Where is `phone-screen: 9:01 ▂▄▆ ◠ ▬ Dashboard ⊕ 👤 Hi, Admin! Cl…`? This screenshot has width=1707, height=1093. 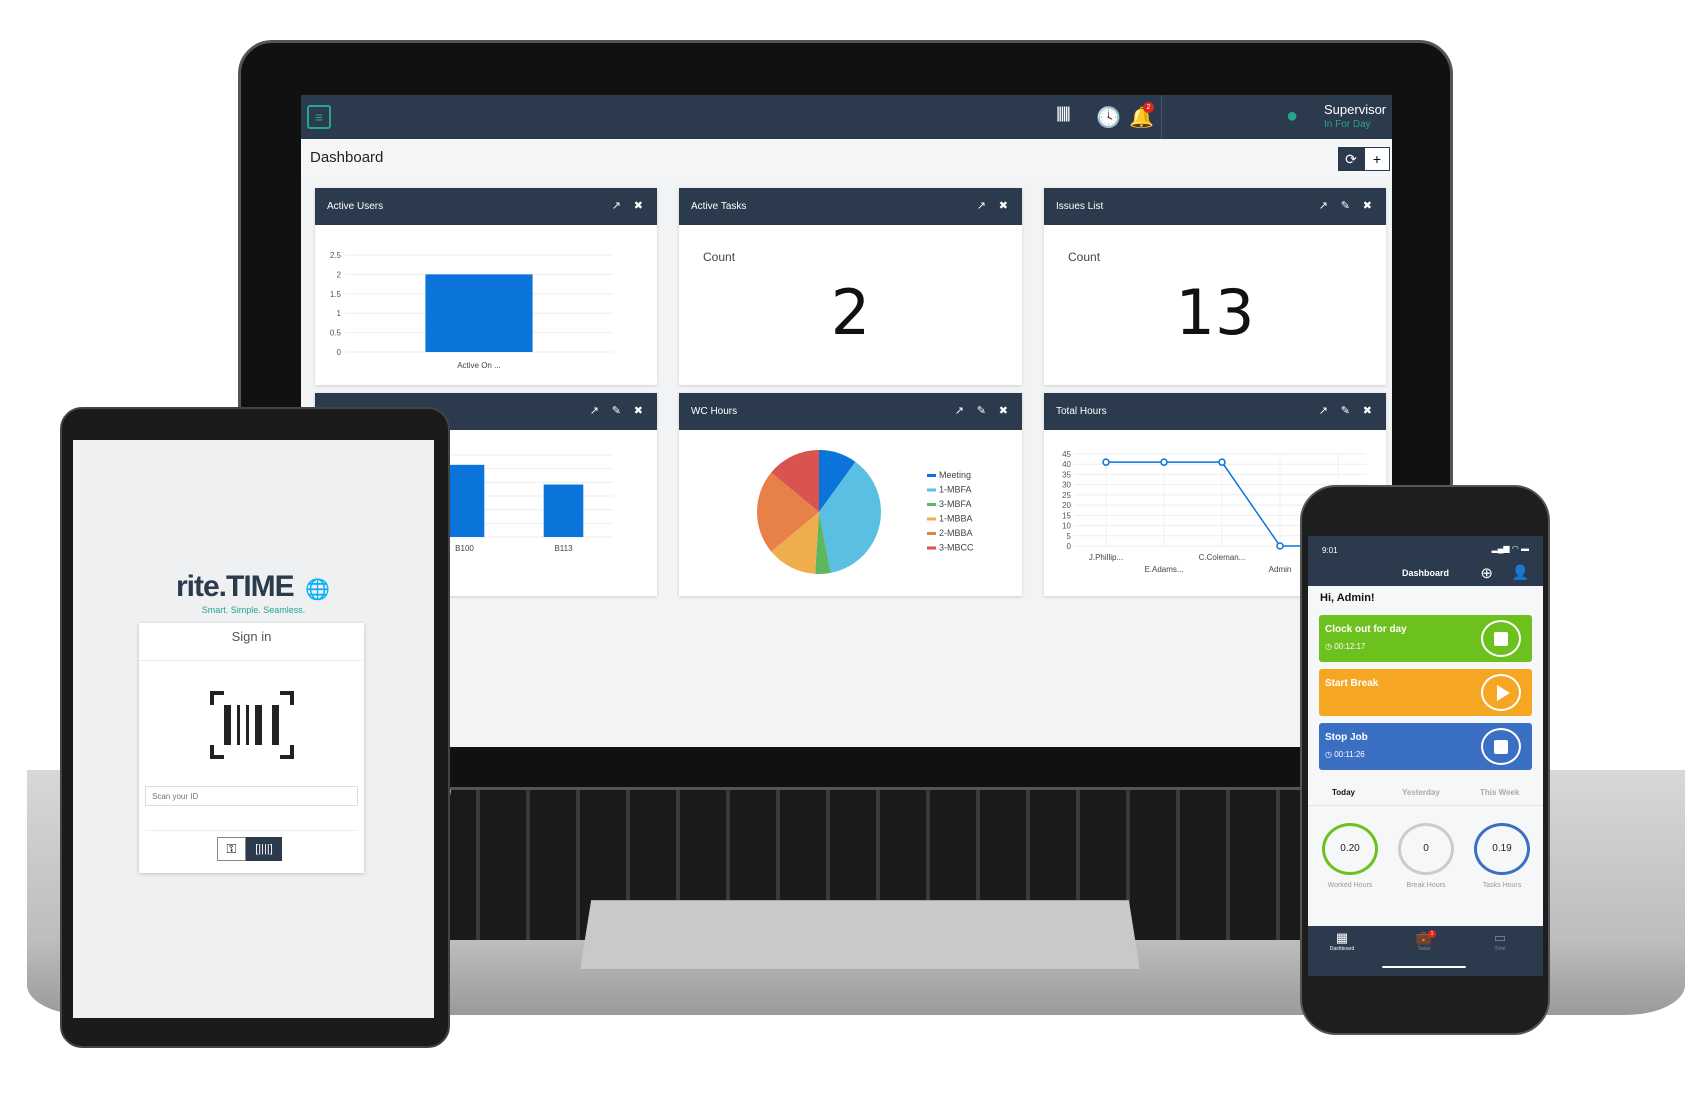 phone-screen: 9:01 ▂▄▆ ◠ ▬ Dashboard ⊕ 👤 Hi, Admin! Cl… is located at coordinates (1425, 756).